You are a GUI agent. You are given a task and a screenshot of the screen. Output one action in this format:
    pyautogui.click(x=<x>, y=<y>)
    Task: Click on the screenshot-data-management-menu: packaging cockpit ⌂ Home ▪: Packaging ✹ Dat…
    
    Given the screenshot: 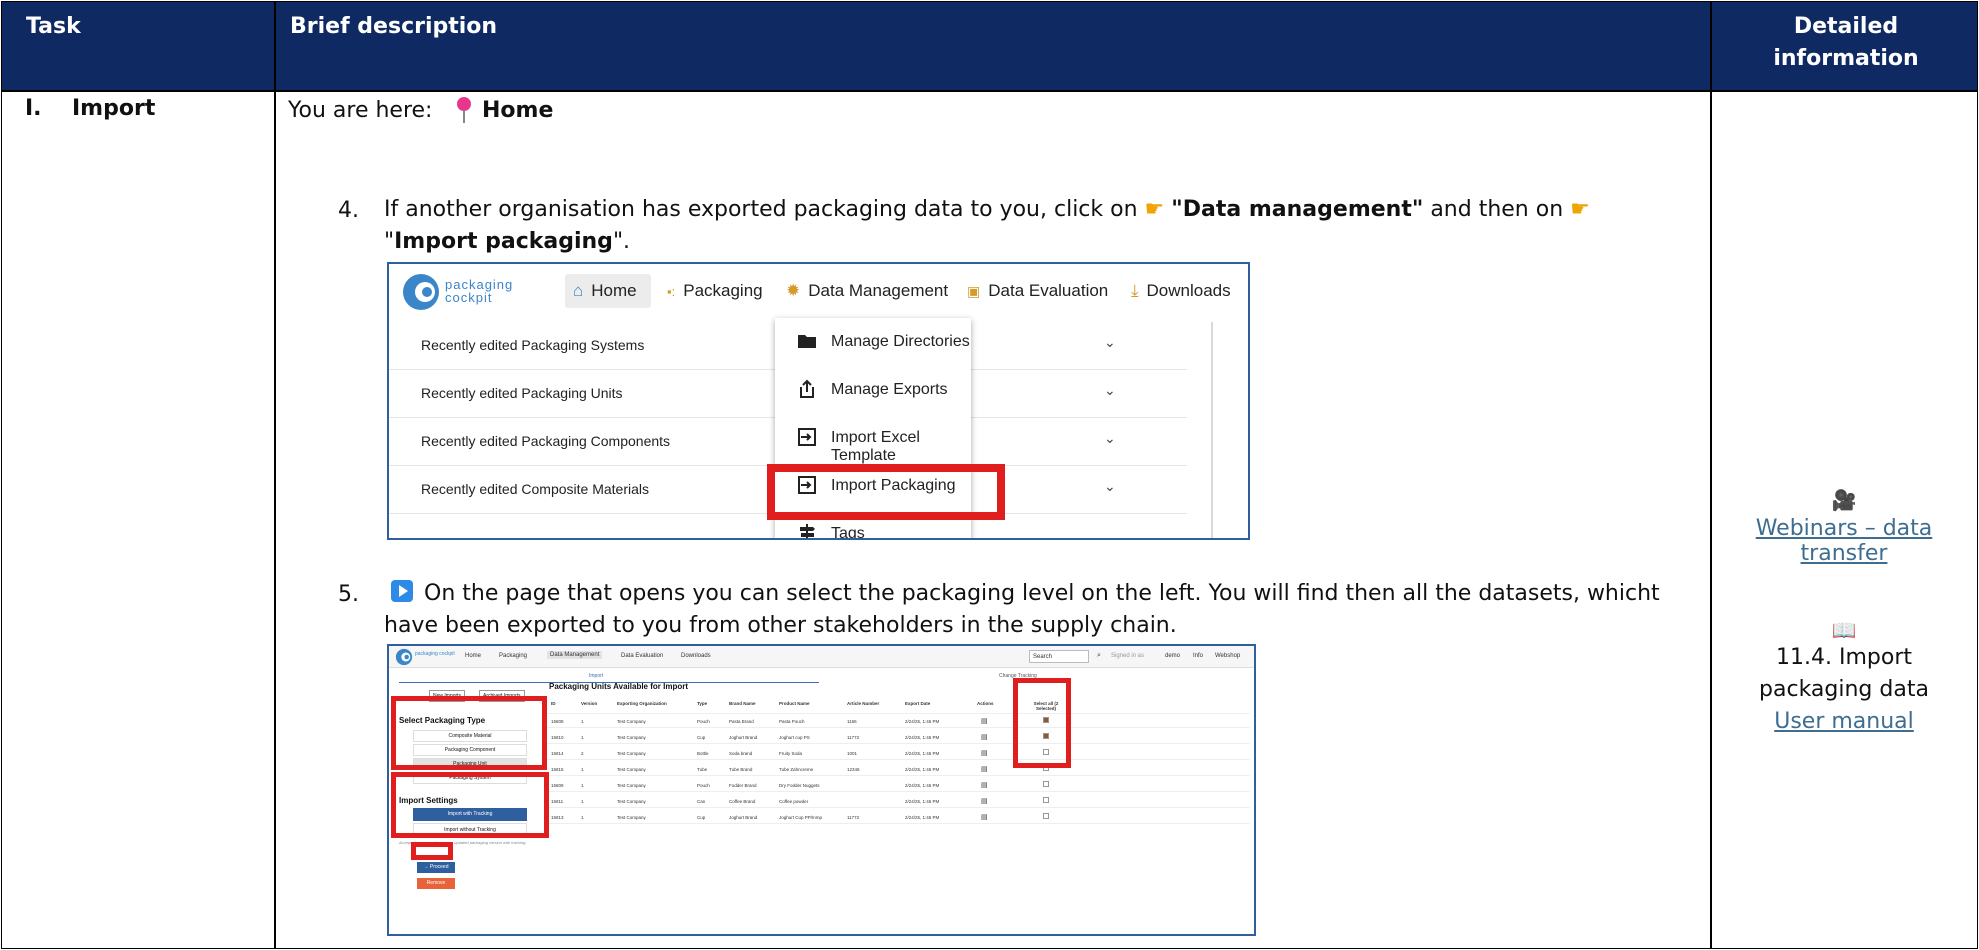 What is the action you would take?
    pyautogui.click(x=818, y=401)
    